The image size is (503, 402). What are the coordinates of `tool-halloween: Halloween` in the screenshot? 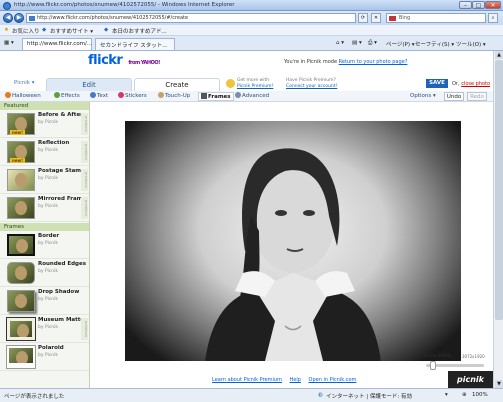 It's located at (23, 96).